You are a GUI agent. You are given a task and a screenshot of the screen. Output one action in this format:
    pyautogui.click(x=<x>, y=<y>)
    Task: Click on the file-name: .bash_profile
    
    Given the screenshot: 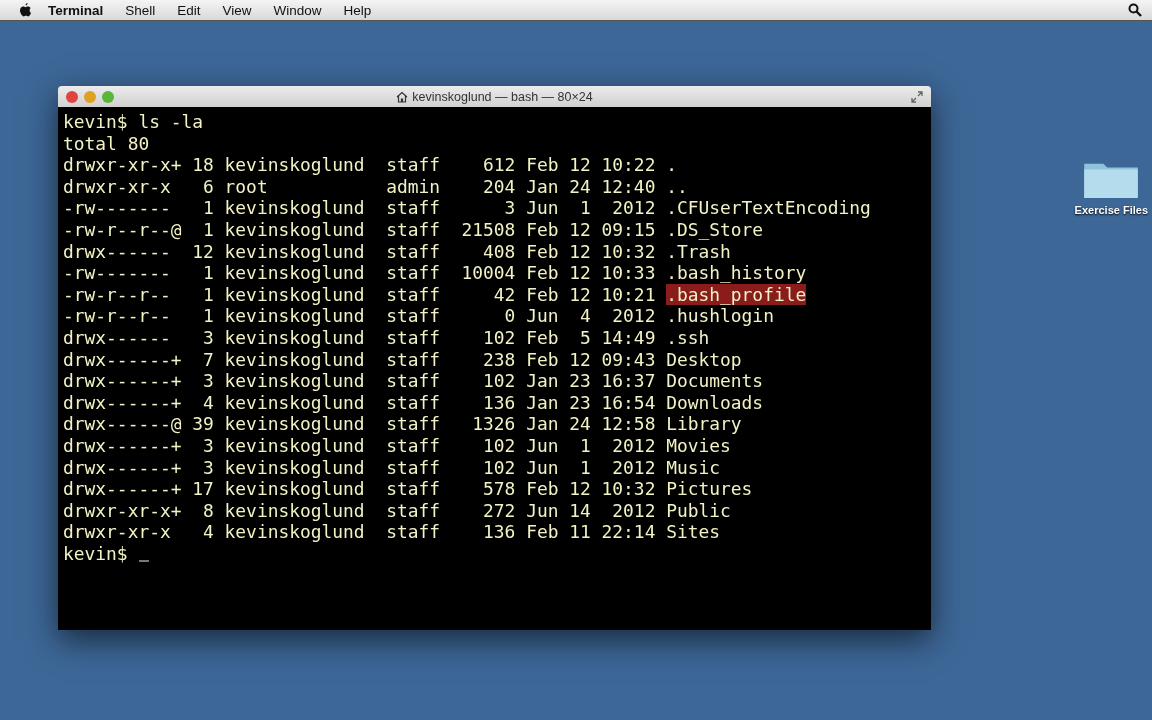 What is the action you would take?
    pyautogui.click(x=736, y=294)
    